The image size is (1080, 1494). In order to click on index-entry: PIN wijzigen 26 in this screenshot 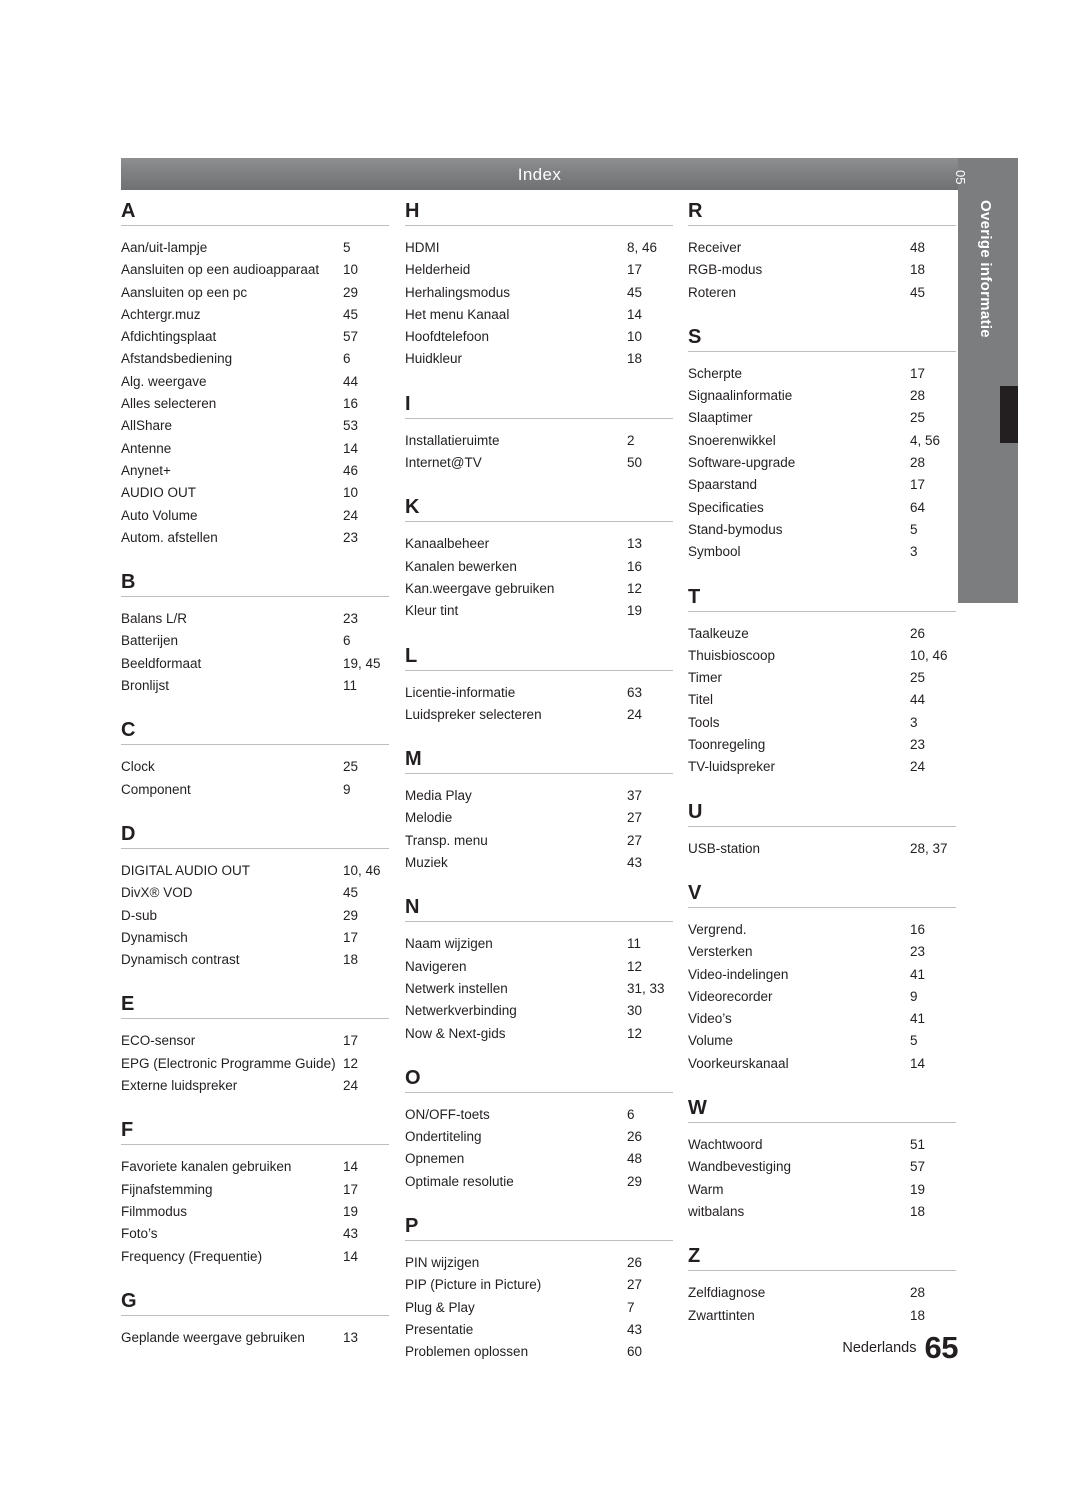, I will do `click(539, 1263)`.